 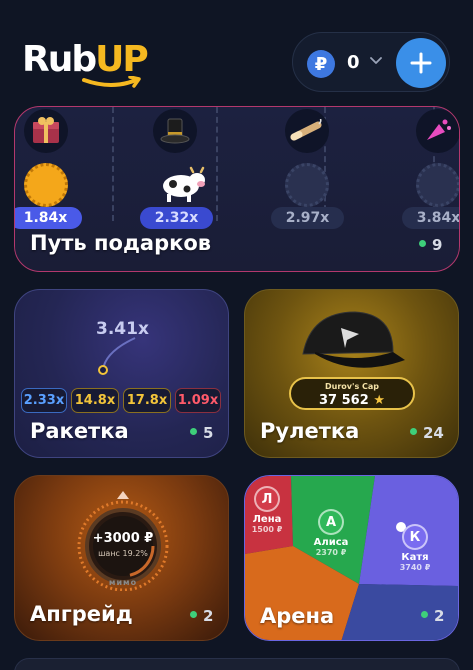 What do you see at coordinates (427, 433) in the screenshot?
I see `online-count: 24` at bounding box center [427, 433].